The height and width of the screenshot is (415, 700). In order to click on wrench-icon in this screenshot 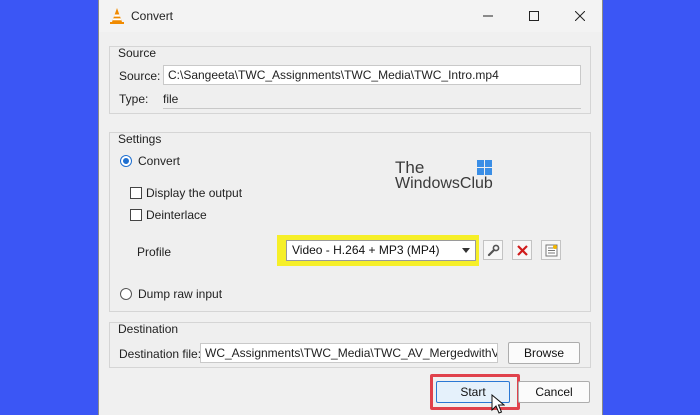, I will do `click(493, 250)`.